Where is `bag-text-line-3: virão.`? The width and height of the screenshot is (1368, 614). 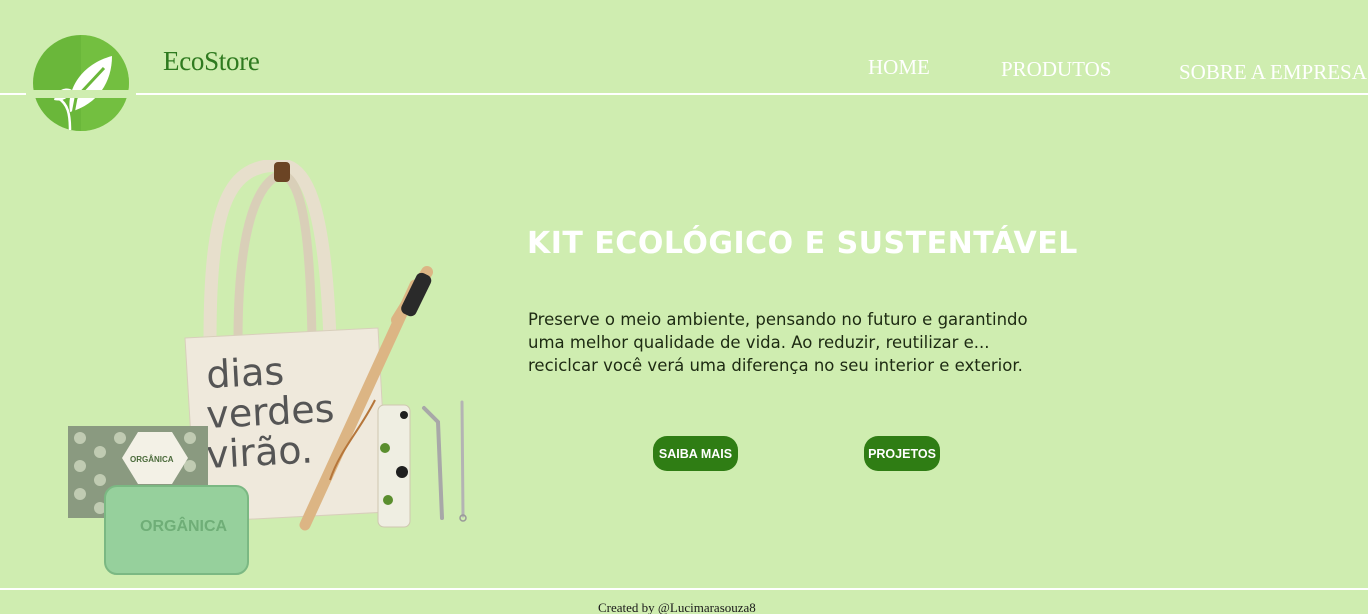
bag-text-line-3: virão. is located at coordinates (259, 452).